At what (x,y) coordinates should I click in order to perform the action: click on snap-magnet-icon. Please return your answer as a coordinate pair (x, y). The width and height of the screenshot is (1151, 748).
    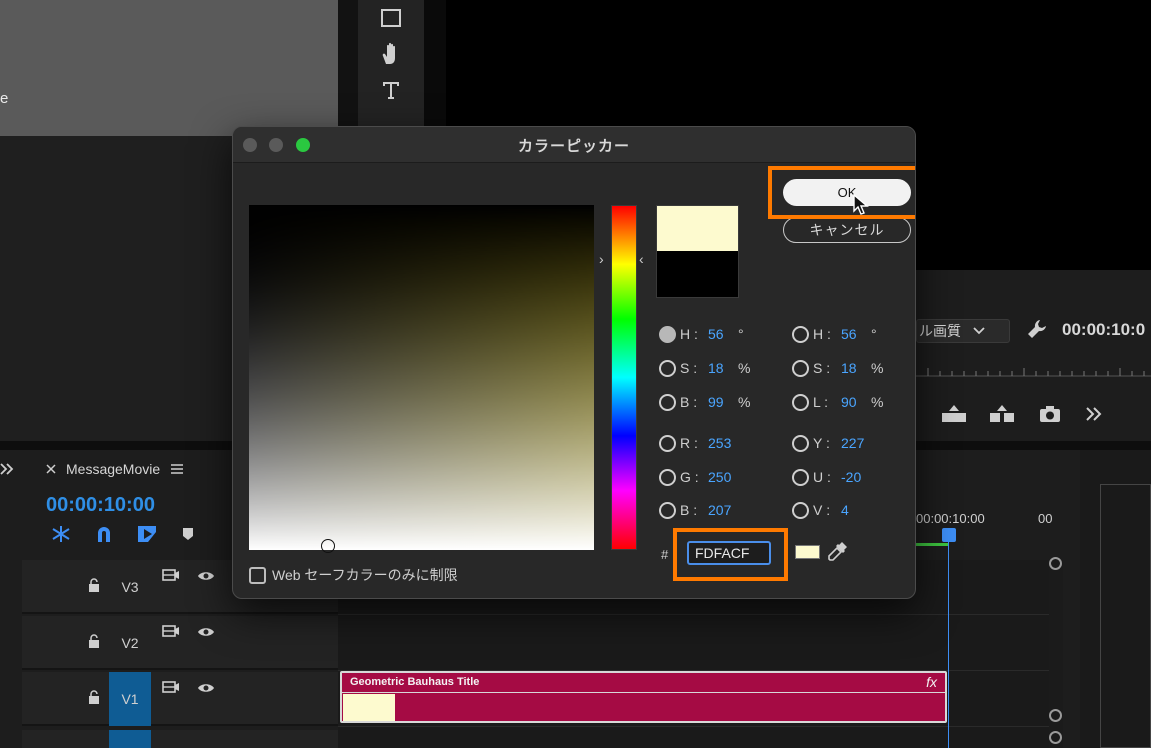
    Looking at the image, I should click on (104, 534).